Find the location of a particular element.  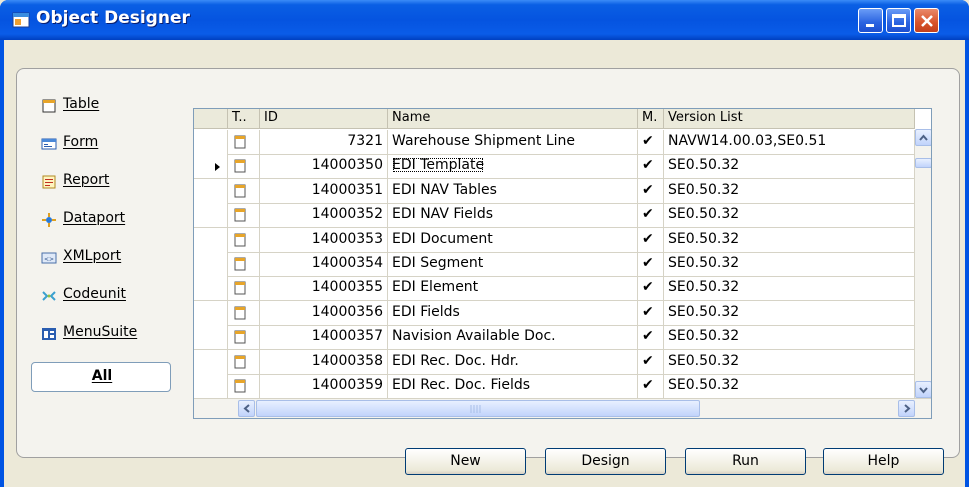

object-id-cell: 14000351 is located at coordinates (324, 191).